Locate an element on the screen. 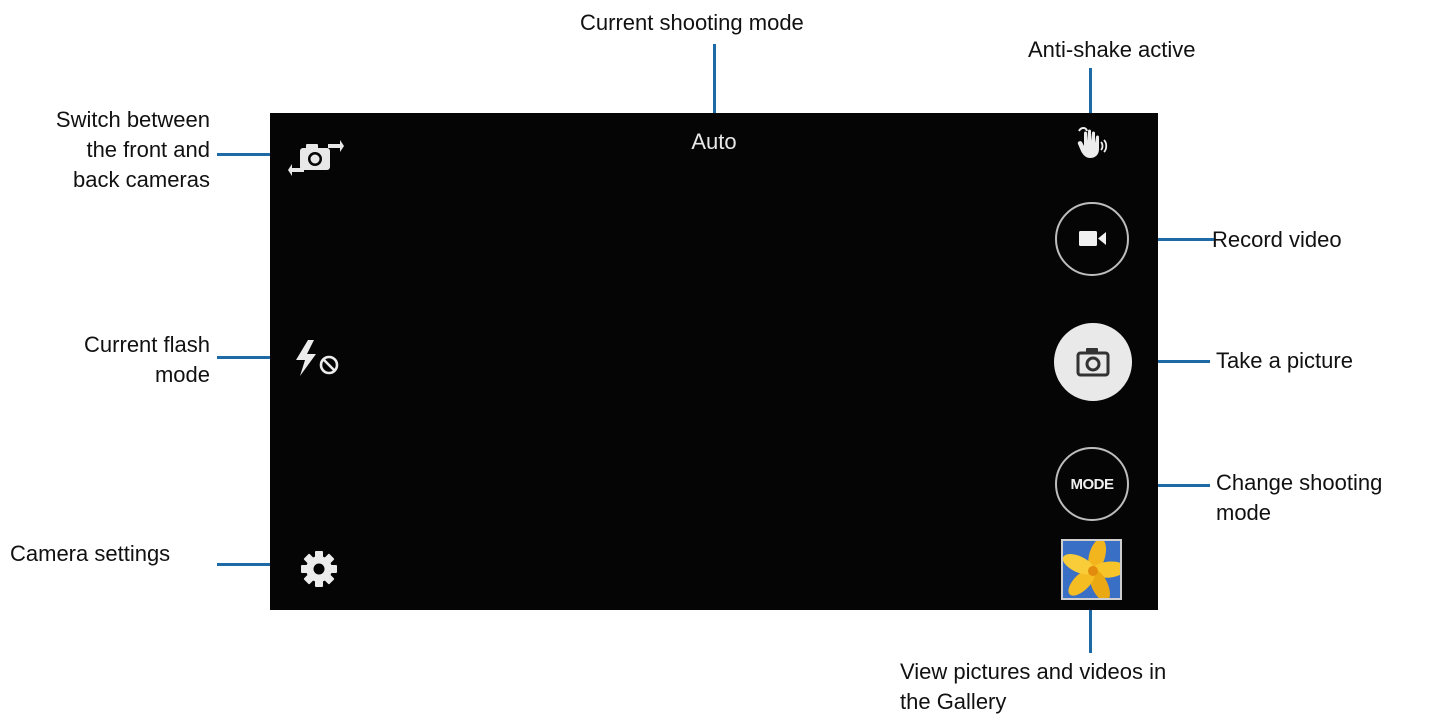 This screenshot has width=1450, height=724. mode-button: MODE is located at coordinates (1092, 484).